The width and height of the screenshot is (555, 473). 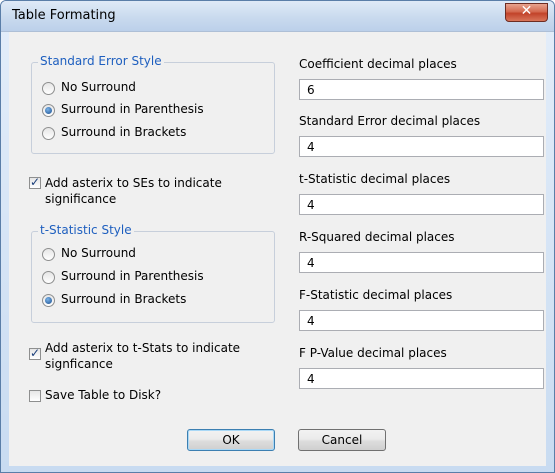 What do you see at coordinates (373, 353) in the screenshot?
I see `fp-decimal-label: F P-Value decimal places` at bounding box center [373, 353].